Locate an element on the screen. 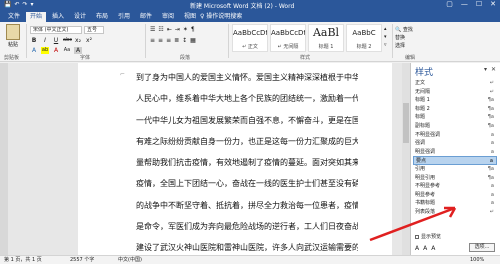 The height and width of the screenshot is (264, 500). gallery-down-icon: ▾ is located at coordinates (385, 37).